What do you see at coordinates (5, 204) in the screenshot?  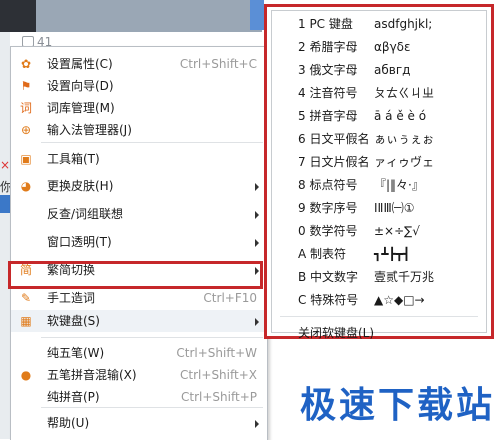 I see `background-blue-strip` at bounding box center [5, 204].